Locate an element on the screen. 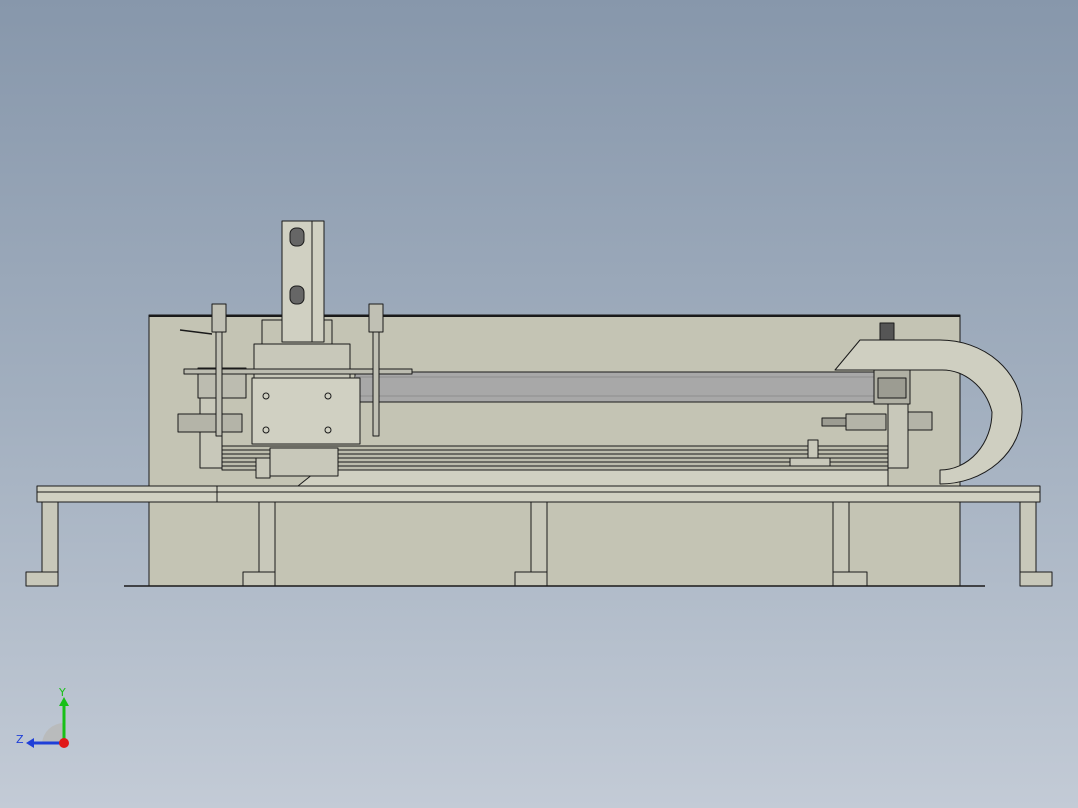 The image size is (1078, 808). y-axis-label: Y is located at coordinates (62, 692).